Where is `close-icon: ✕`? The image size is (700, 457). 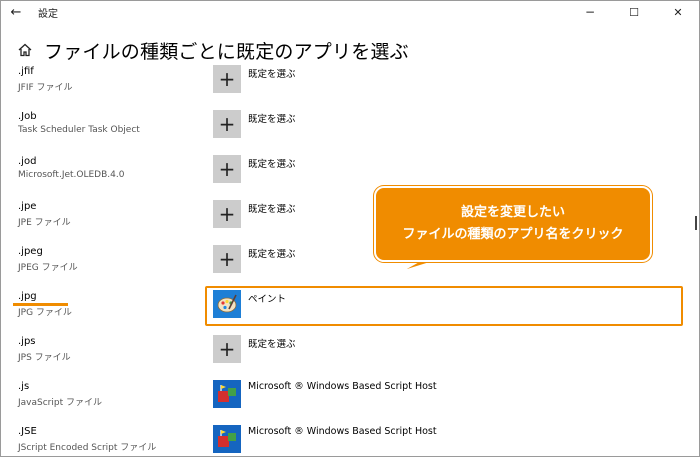 close-icon: ✕ is located at coordinates (678, 12).